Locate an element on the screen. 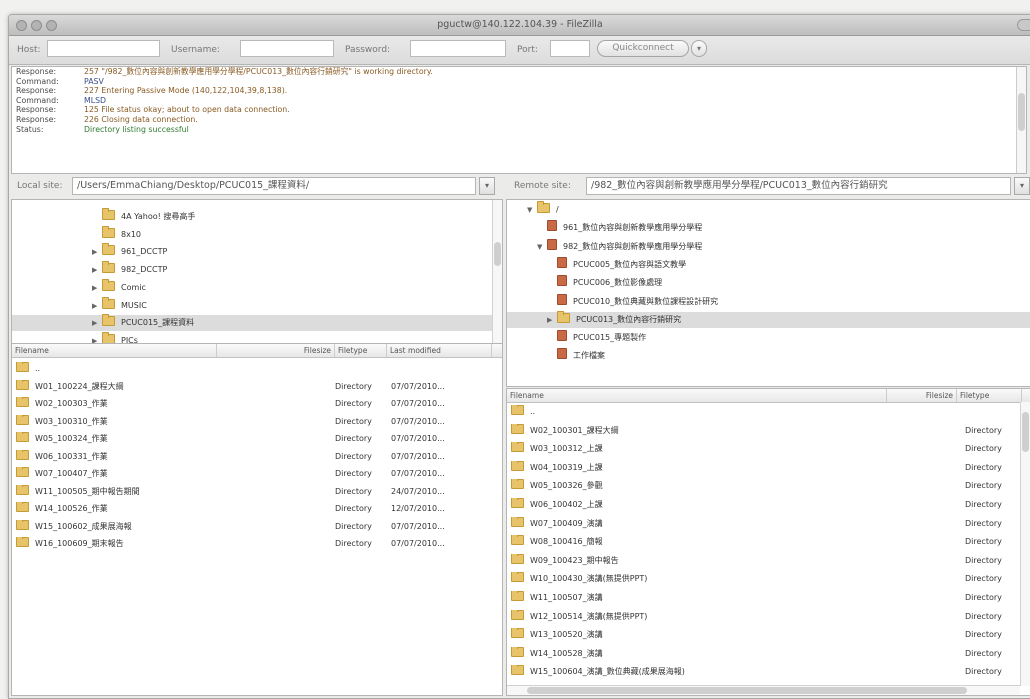 Image resolution: width=1030 pixels, height=699 pixels. table-row: W07_100409_演講 Directory is located at coordinates (763, 523).